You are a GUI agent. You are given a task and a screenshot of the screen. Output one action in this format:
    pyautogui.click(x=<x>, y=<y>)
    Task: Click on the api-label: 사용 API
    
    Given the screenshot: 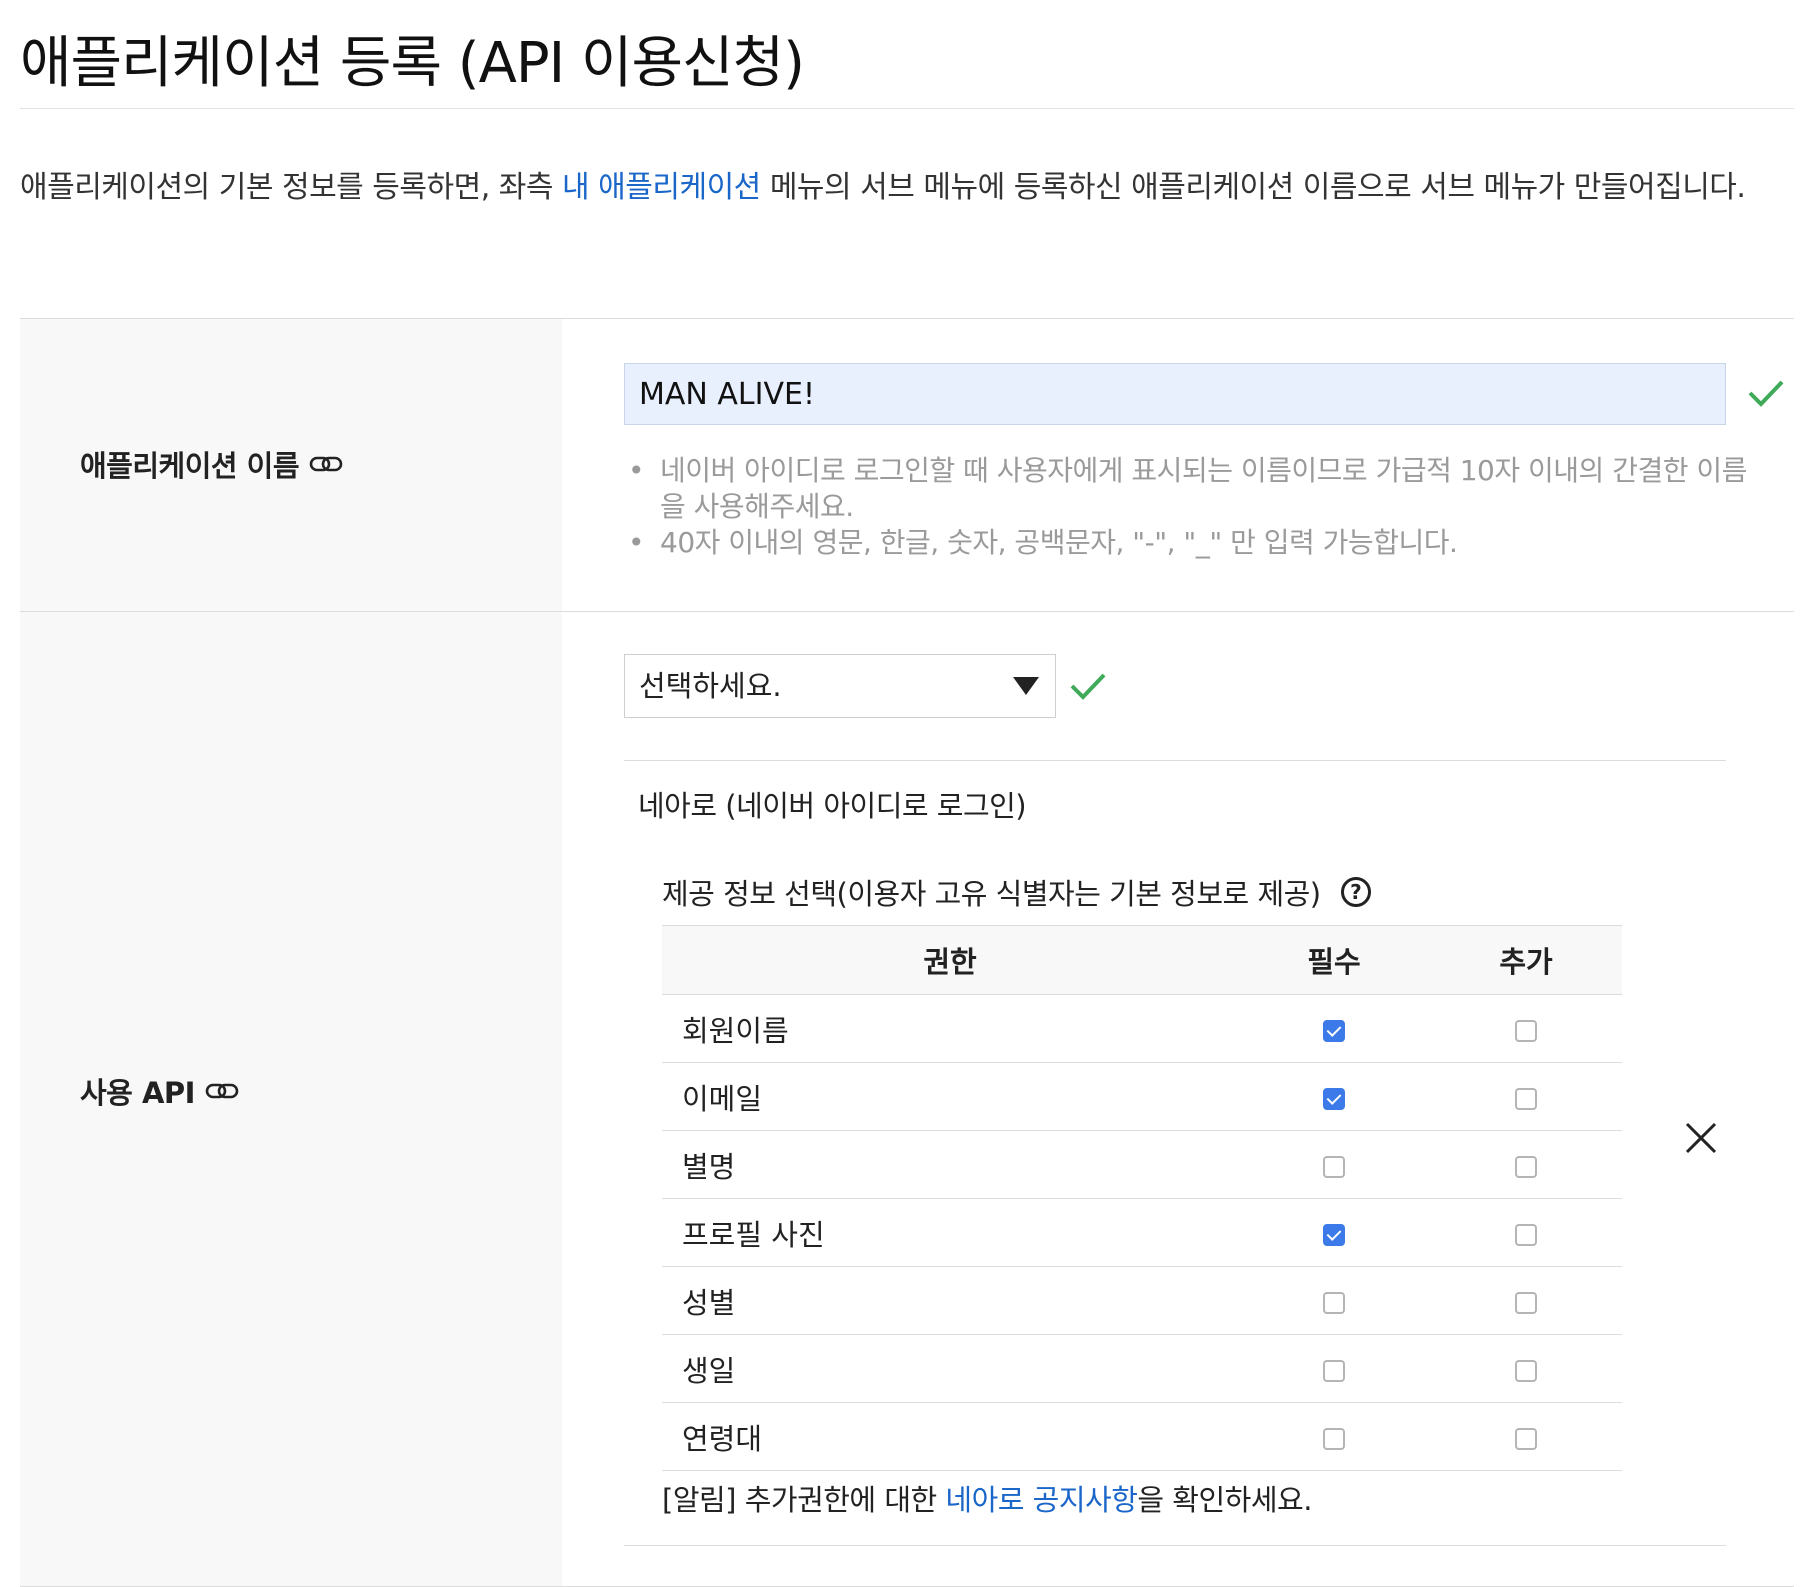 What is the action you would take?
    pyautogui.click(x=159, y=1091)
    